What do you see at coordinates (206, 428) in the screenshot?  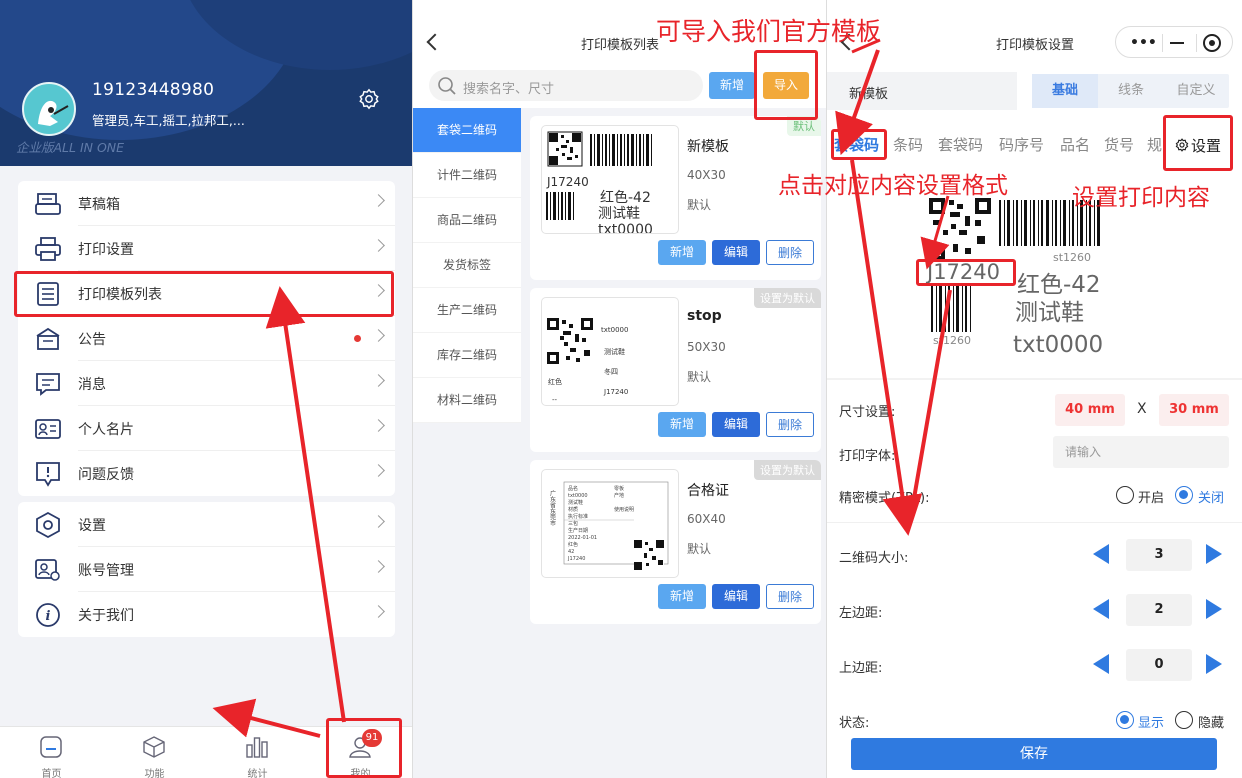 I see `menu-item-business-card: 个人名片` at bounding box center [206, 428].